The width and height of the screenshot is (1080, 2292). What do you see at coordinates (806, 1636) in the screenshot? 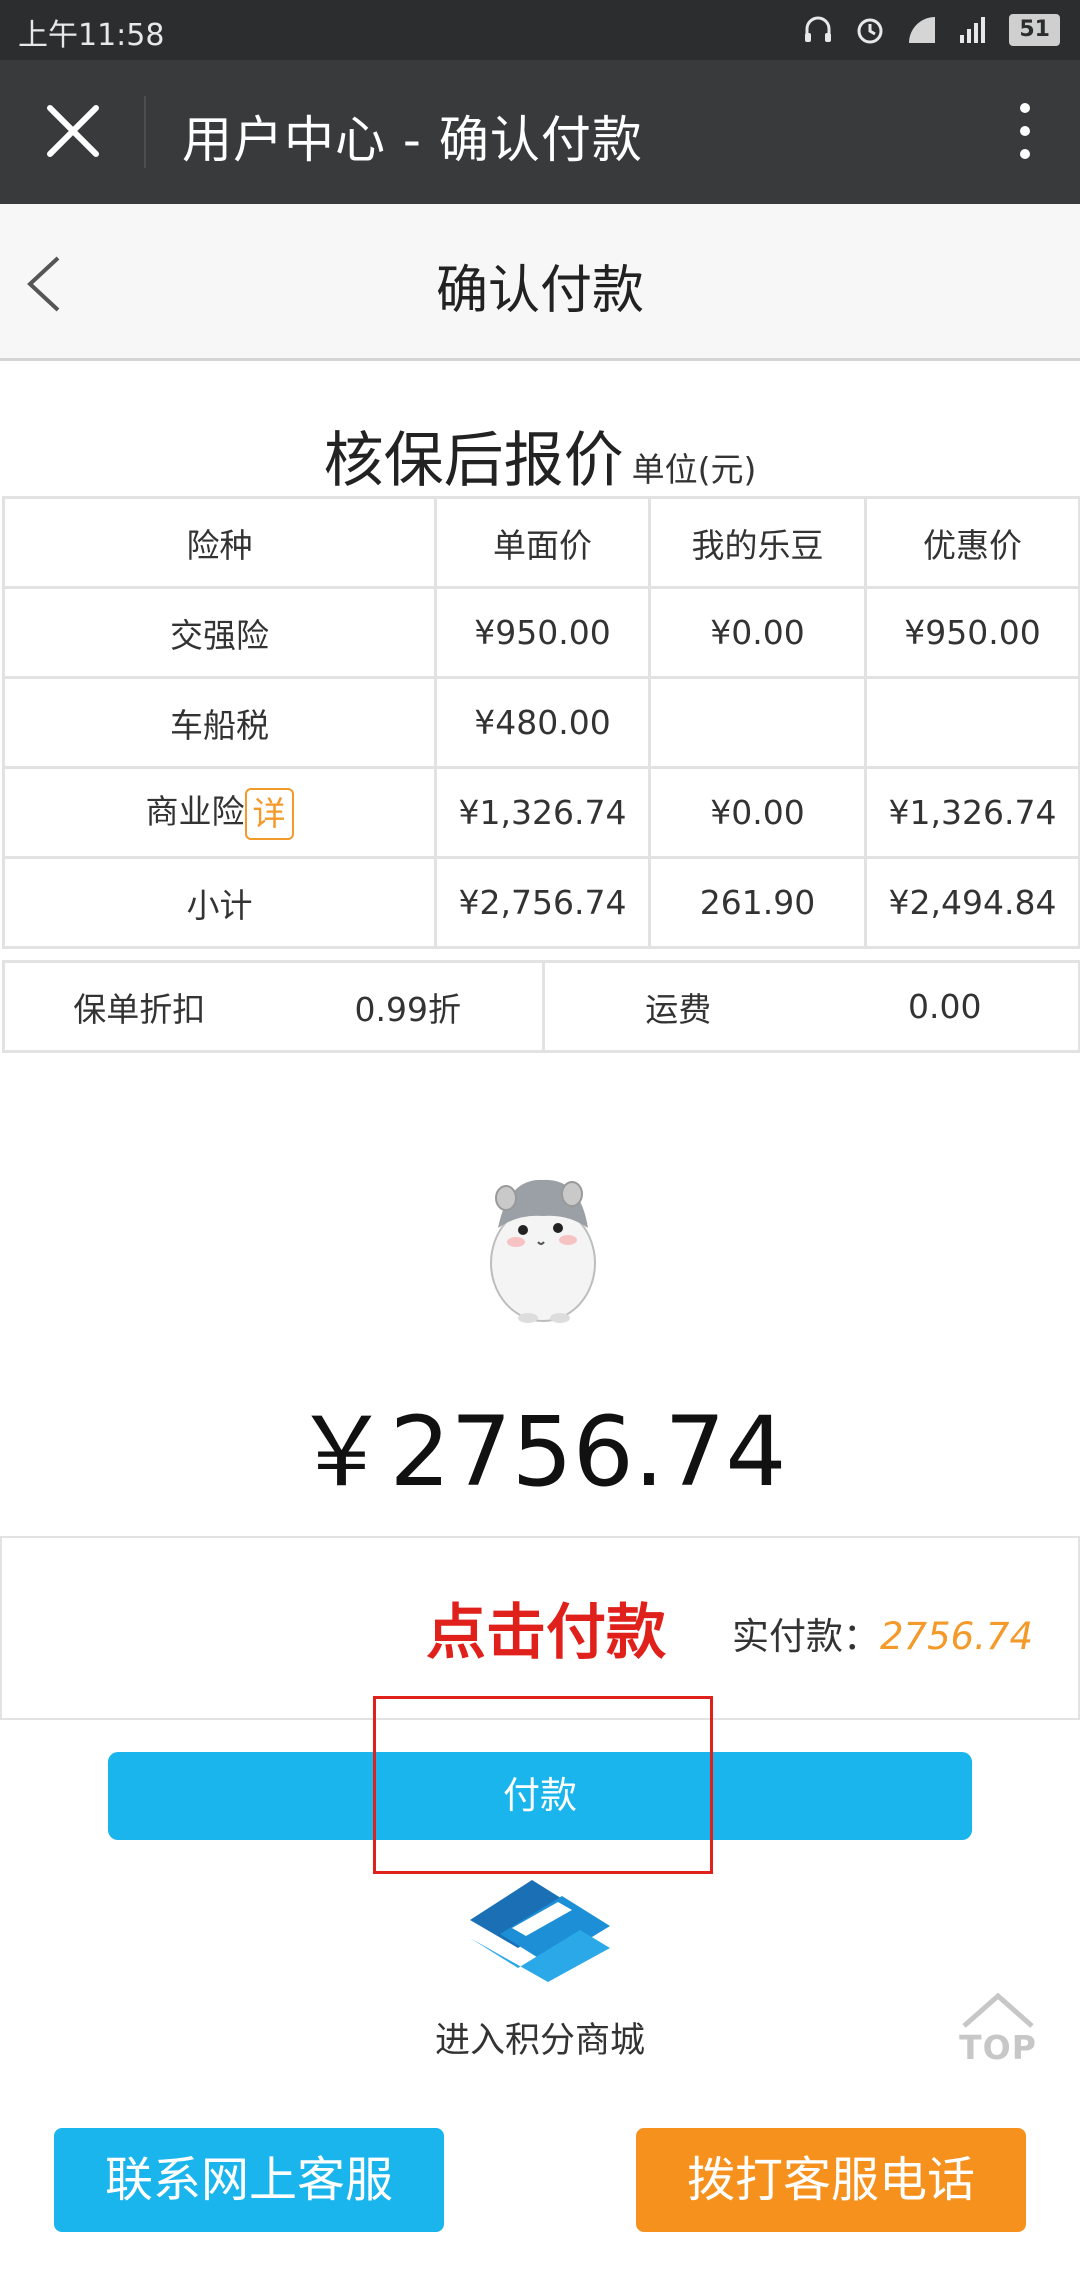
I see `actual-payment-label: 实付款：` at bounding box center [806, 1636].